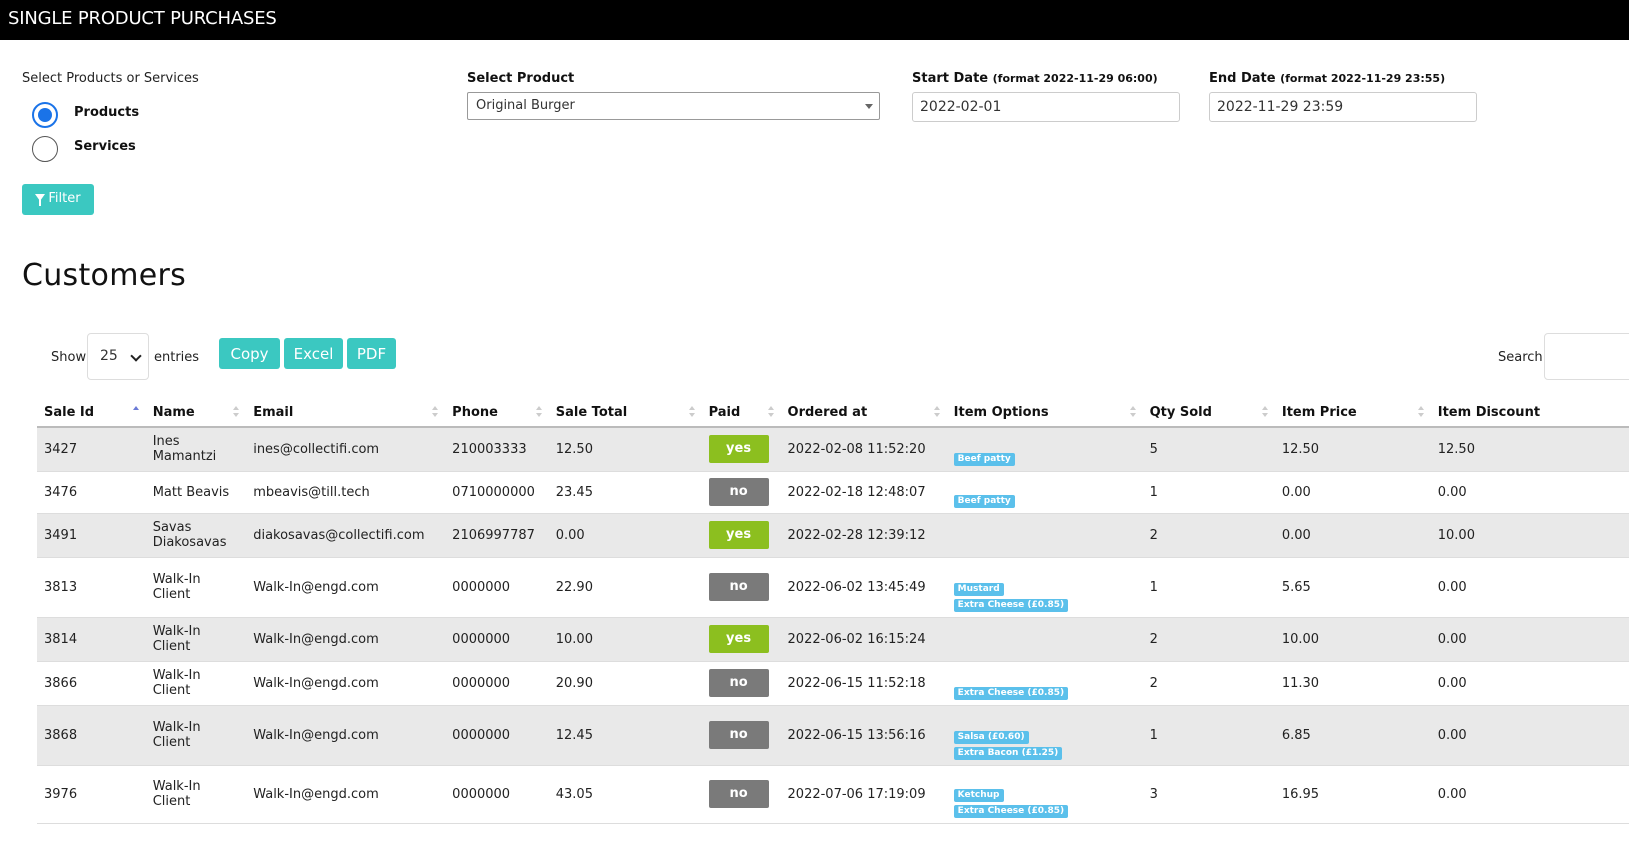  Describe the element at coordinates (1044, 587) in the screenshot. I see `cell-item-options: Mustard Extra Cheese (£0.85)` at that location.